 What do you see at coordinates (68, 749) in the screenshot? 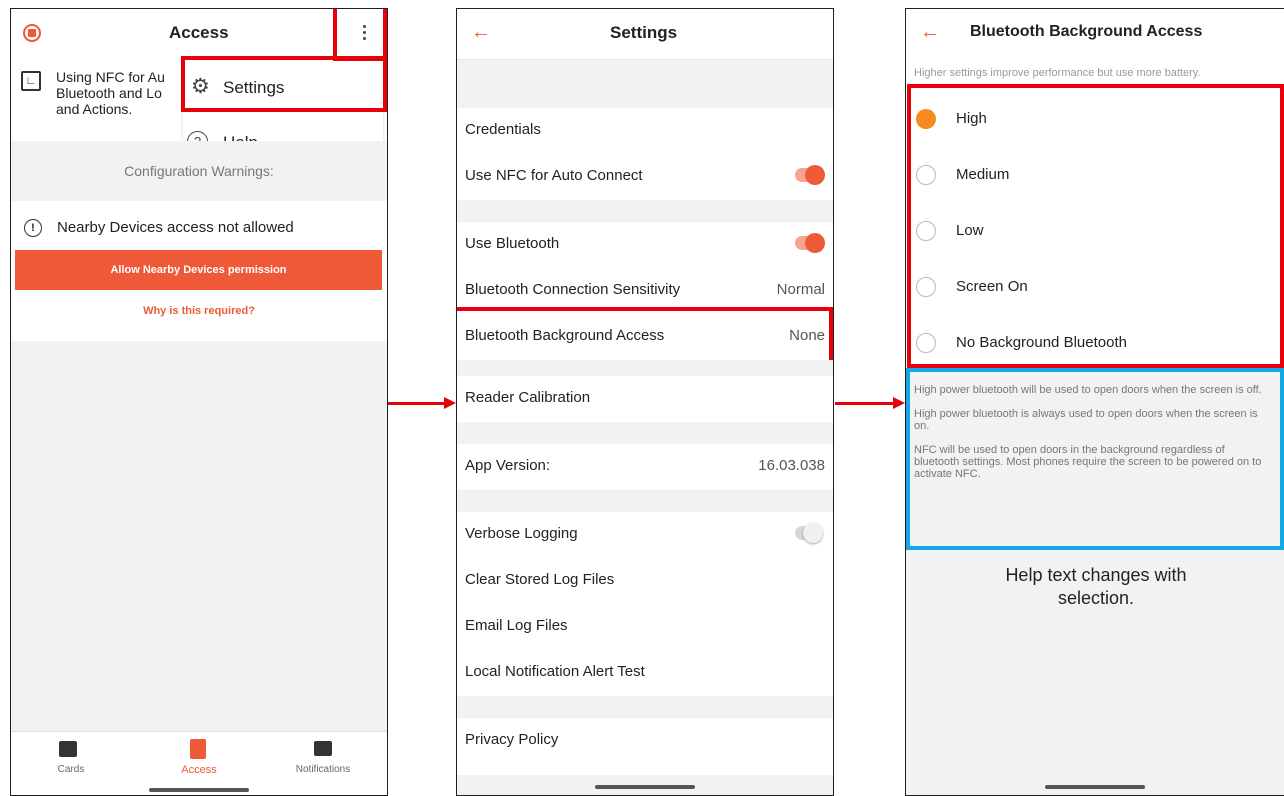
I see `cards-icon` at bounding box center [68, 749].